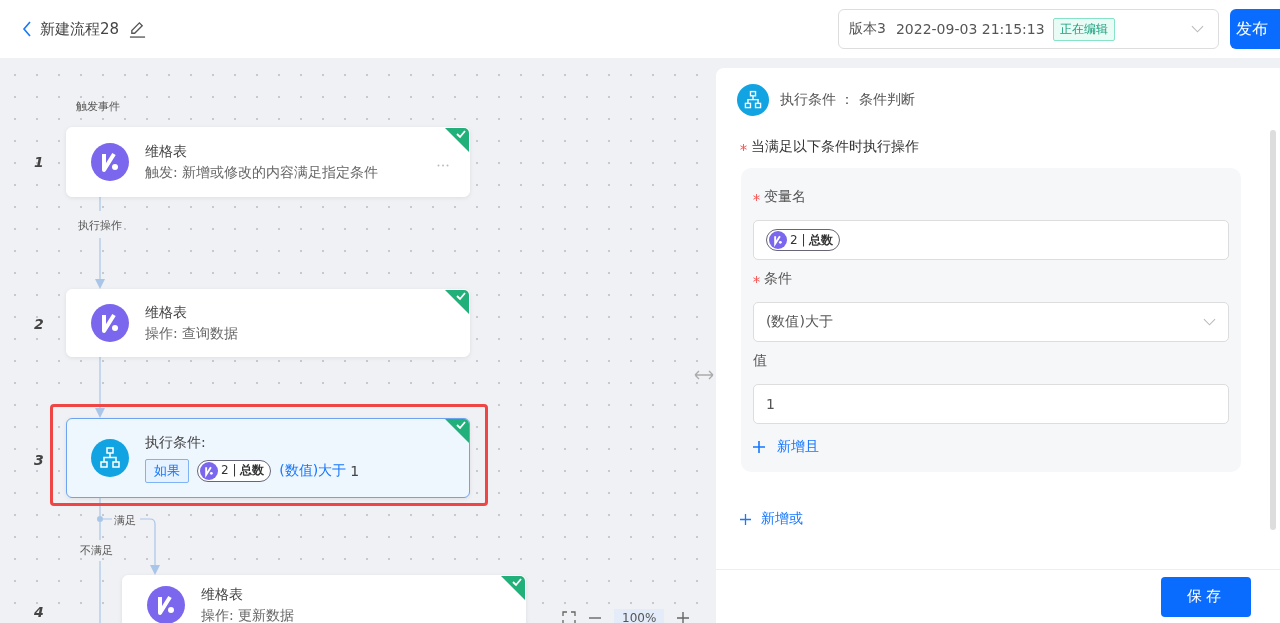  I want to click on flow-node: 维格表 操作: 更新数据, so click(324, 599).